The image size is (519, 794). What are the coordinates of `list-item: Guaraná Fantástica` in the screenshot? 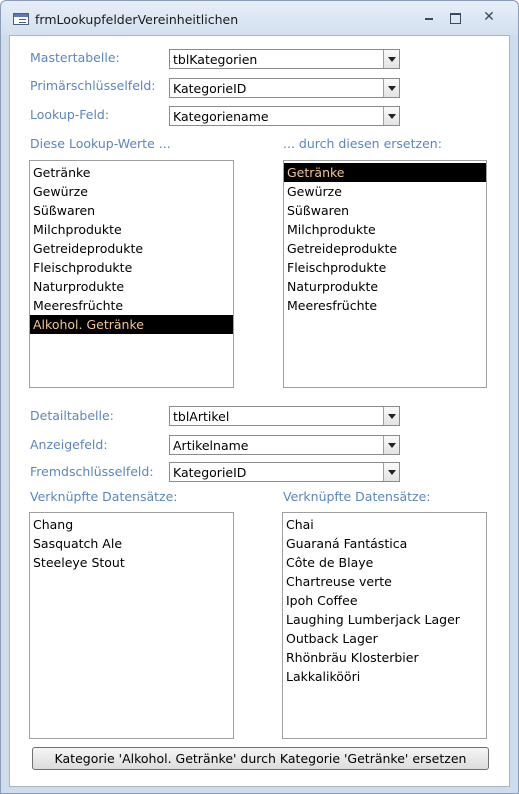 It's located at (384, 543).